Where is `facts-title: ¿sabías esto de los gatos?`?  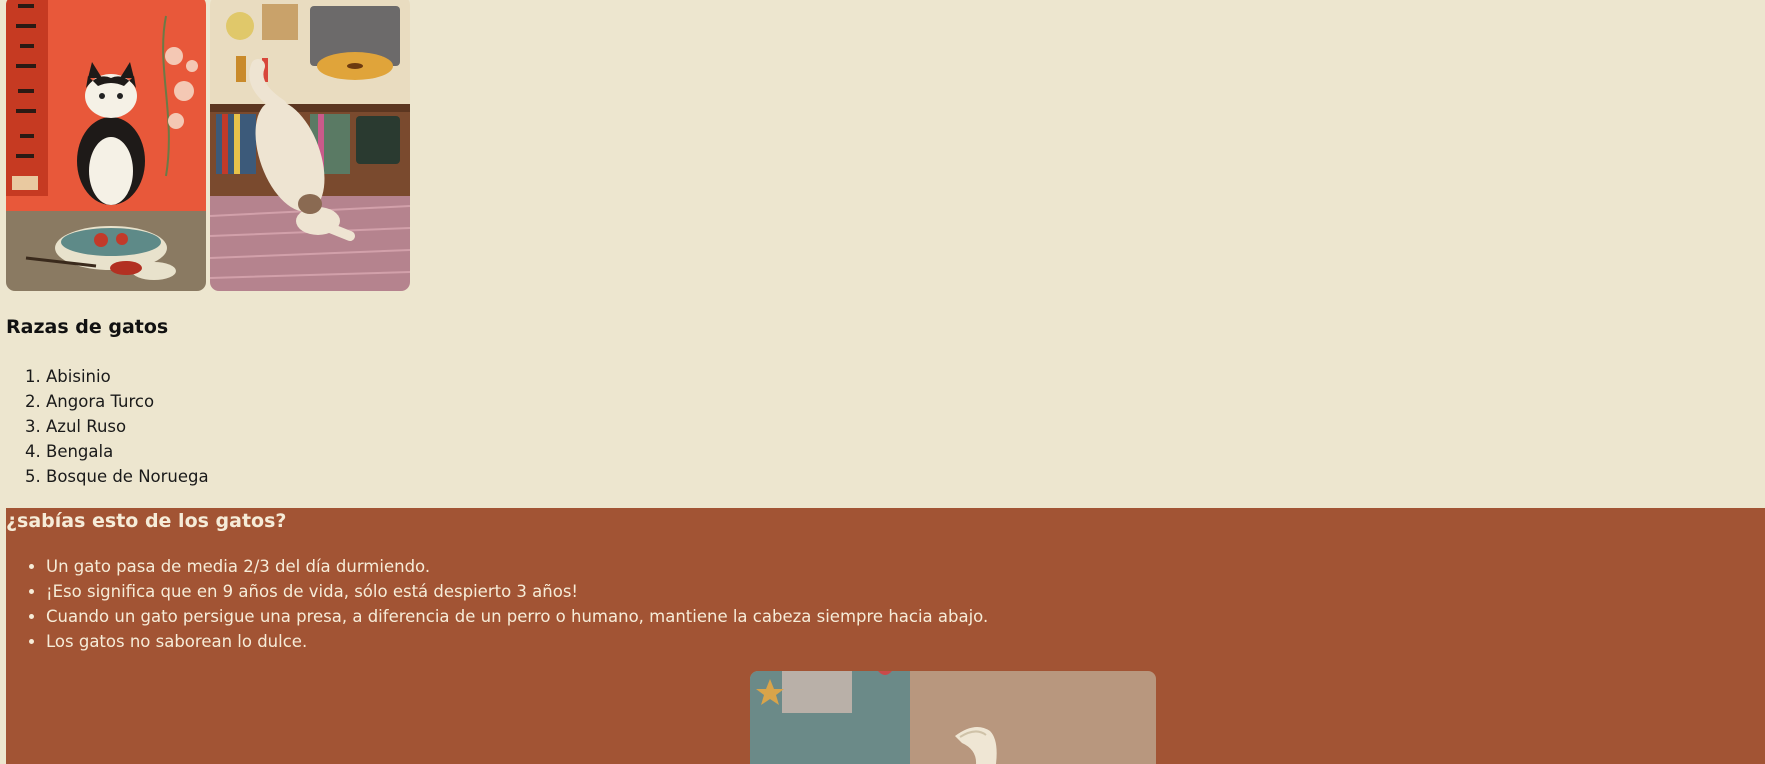 facts-title: ¿sabías esto de los gatos? is located at coordinates (146, 521).